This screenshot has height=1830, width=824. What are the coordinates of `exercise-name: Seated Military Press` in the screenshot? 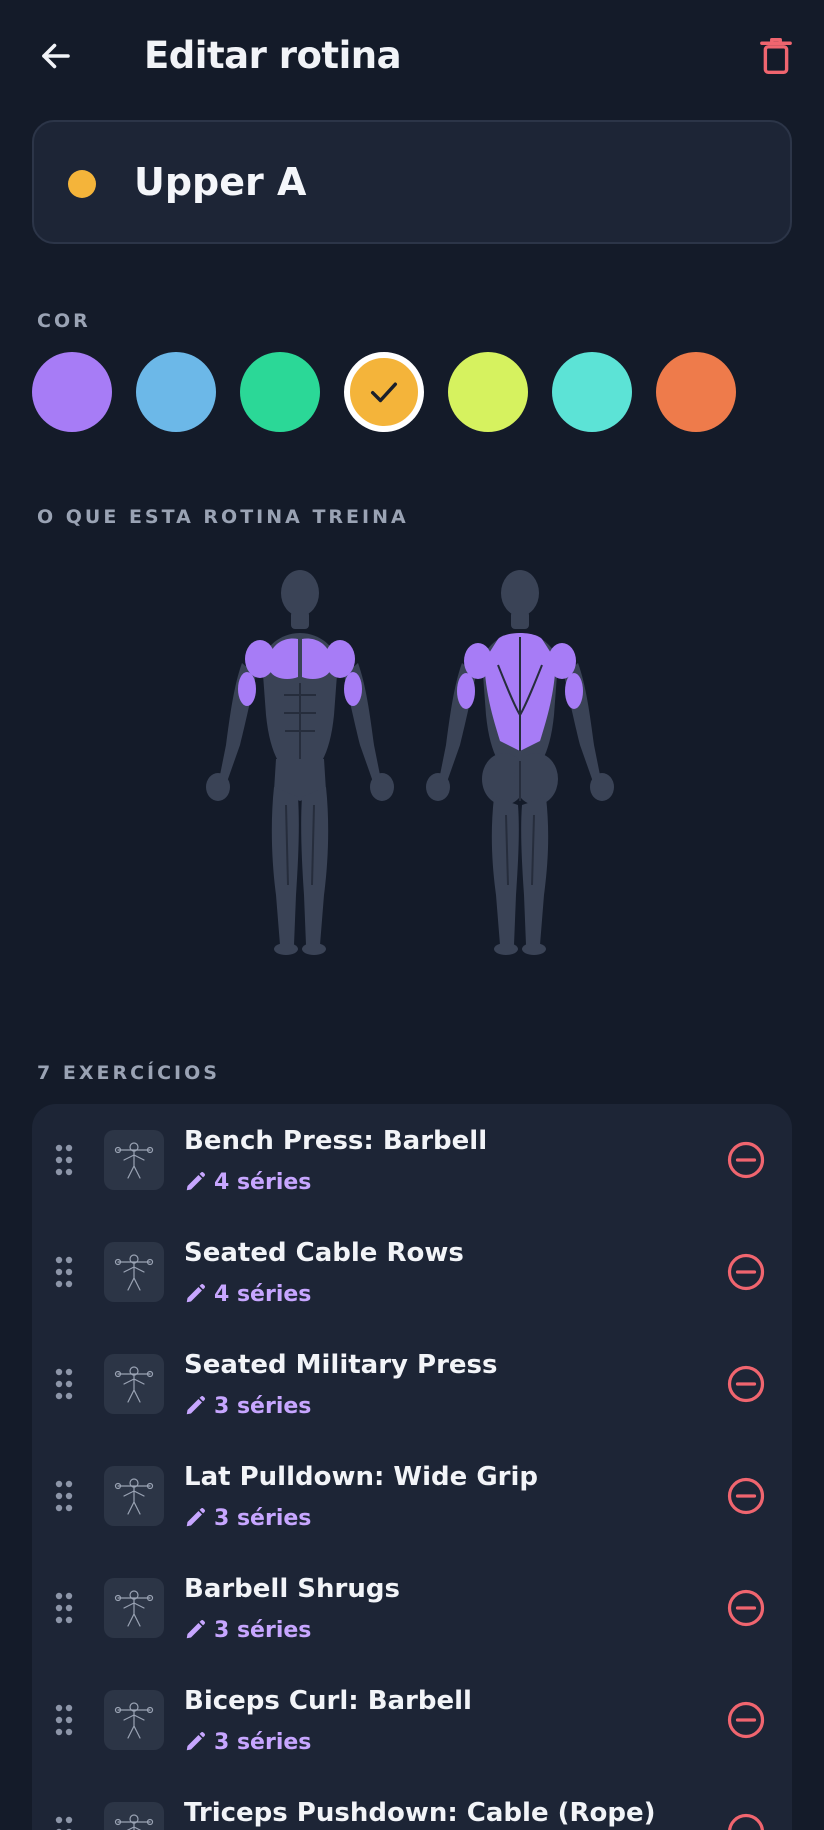 It's located at (341, 1365).